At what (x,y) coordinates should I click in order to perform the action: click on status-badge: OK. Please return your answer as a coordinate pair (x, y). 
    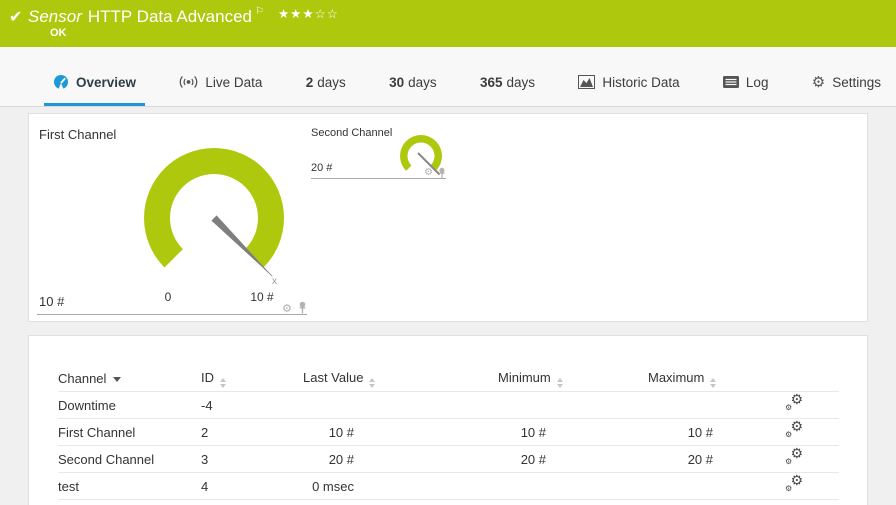
    Looking at the image, I should click on (58, 33).